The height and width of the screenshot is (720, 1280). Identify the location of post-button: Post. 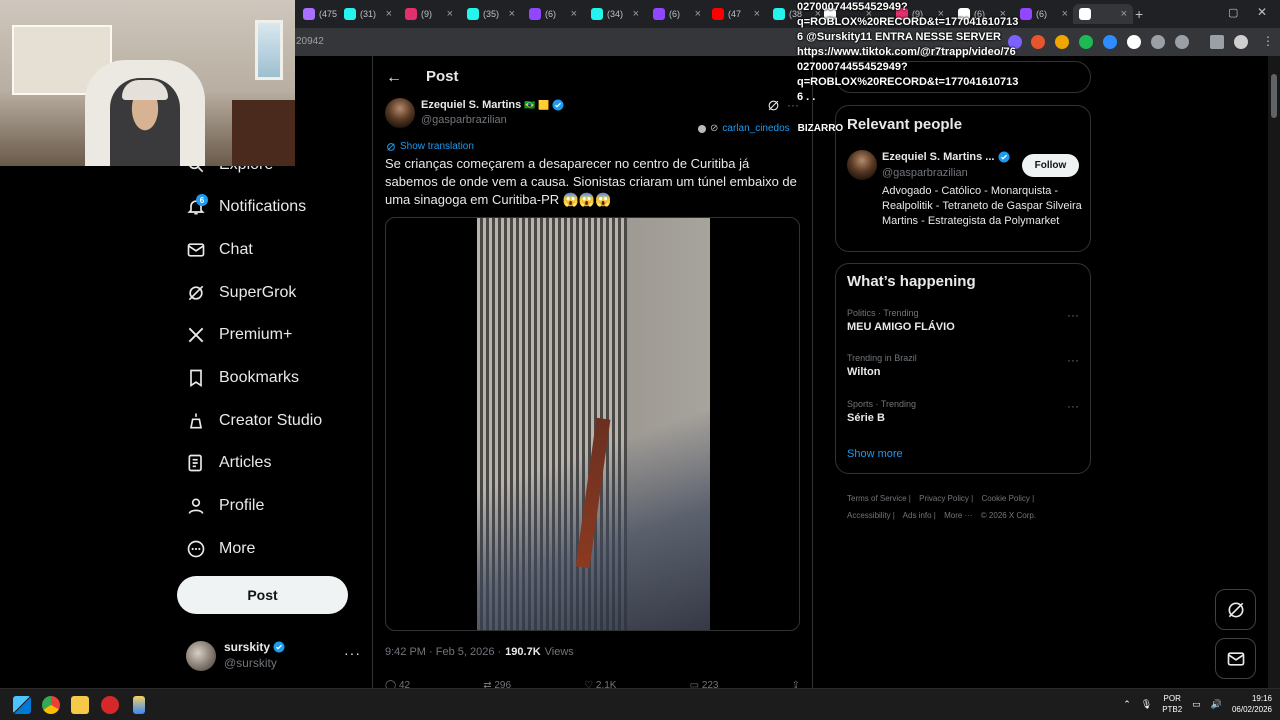
(262, 595).